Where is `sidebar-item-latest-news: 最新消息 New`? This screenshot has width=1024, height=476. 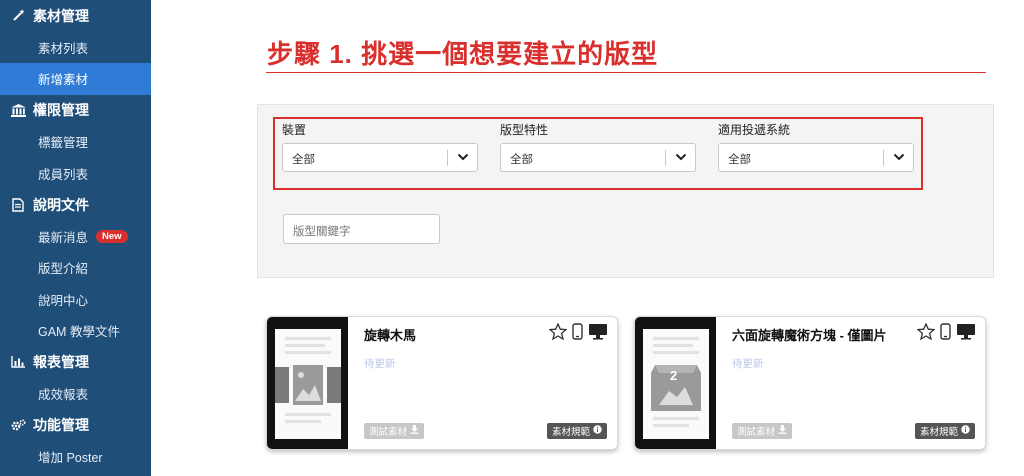 sidebar-item-latest-news: 最新消息 New is located at coordinates (75, 237).